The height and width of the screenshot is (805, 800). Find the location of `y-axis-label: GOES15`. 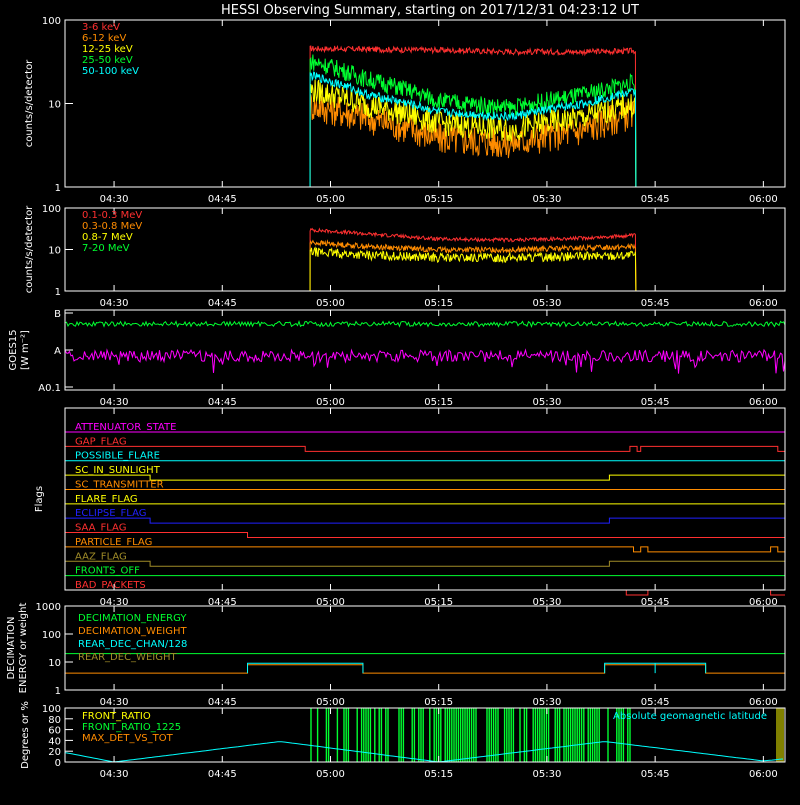

y-axis-label: GOES15 is located at coordinates (13, 349).